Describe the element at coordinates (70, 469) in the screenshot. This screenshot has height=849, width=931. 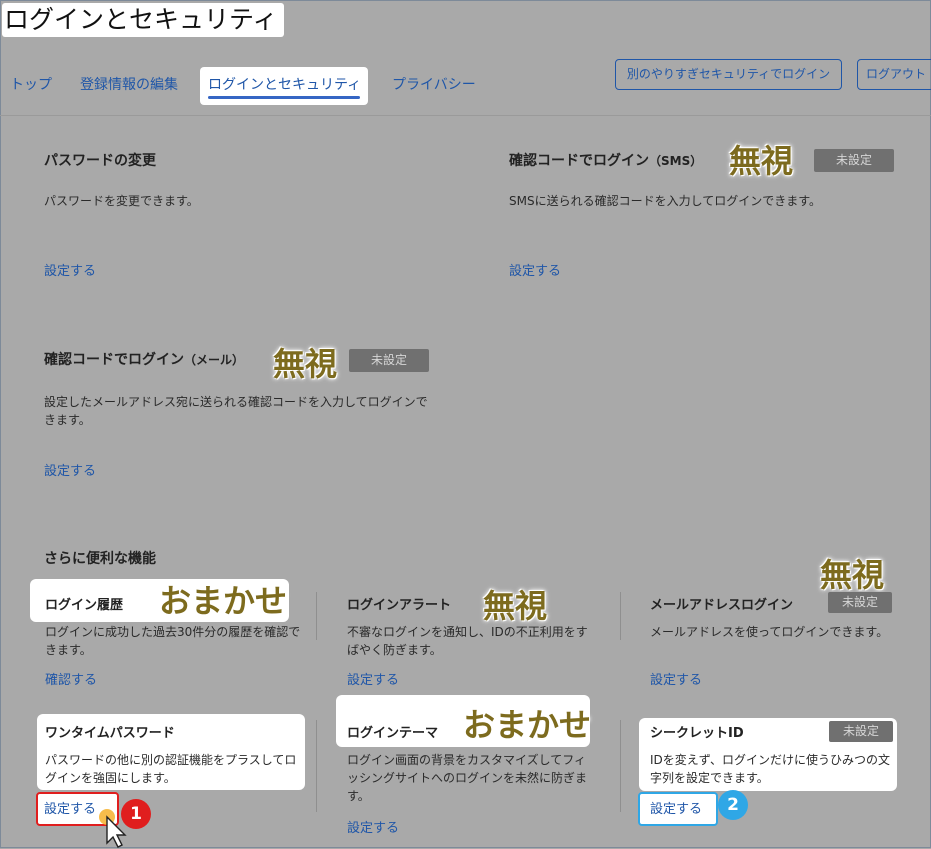
I see `mail-setup-link: 設定する` at that location.